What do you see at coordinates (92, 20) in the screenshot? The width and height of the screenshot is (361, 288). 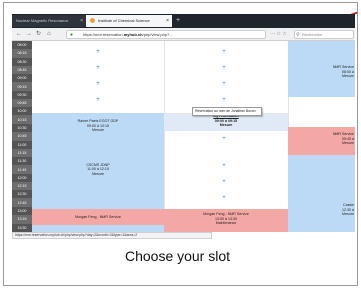 I see `favicon-icon` at bounding box center [92, 20].